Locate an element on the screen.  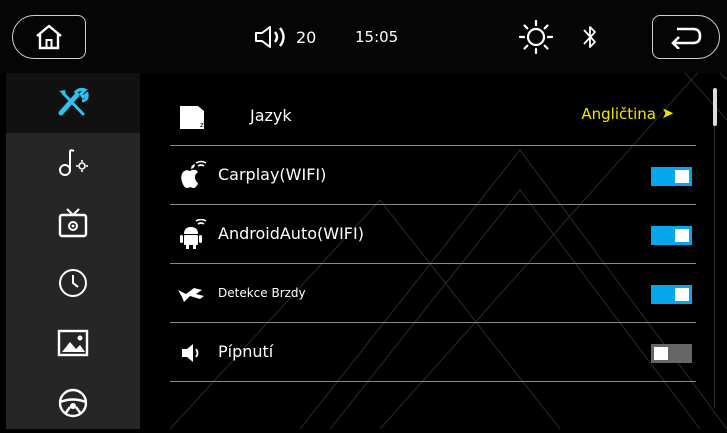
apple-wifi-icon is located at coordinates (192, 176).